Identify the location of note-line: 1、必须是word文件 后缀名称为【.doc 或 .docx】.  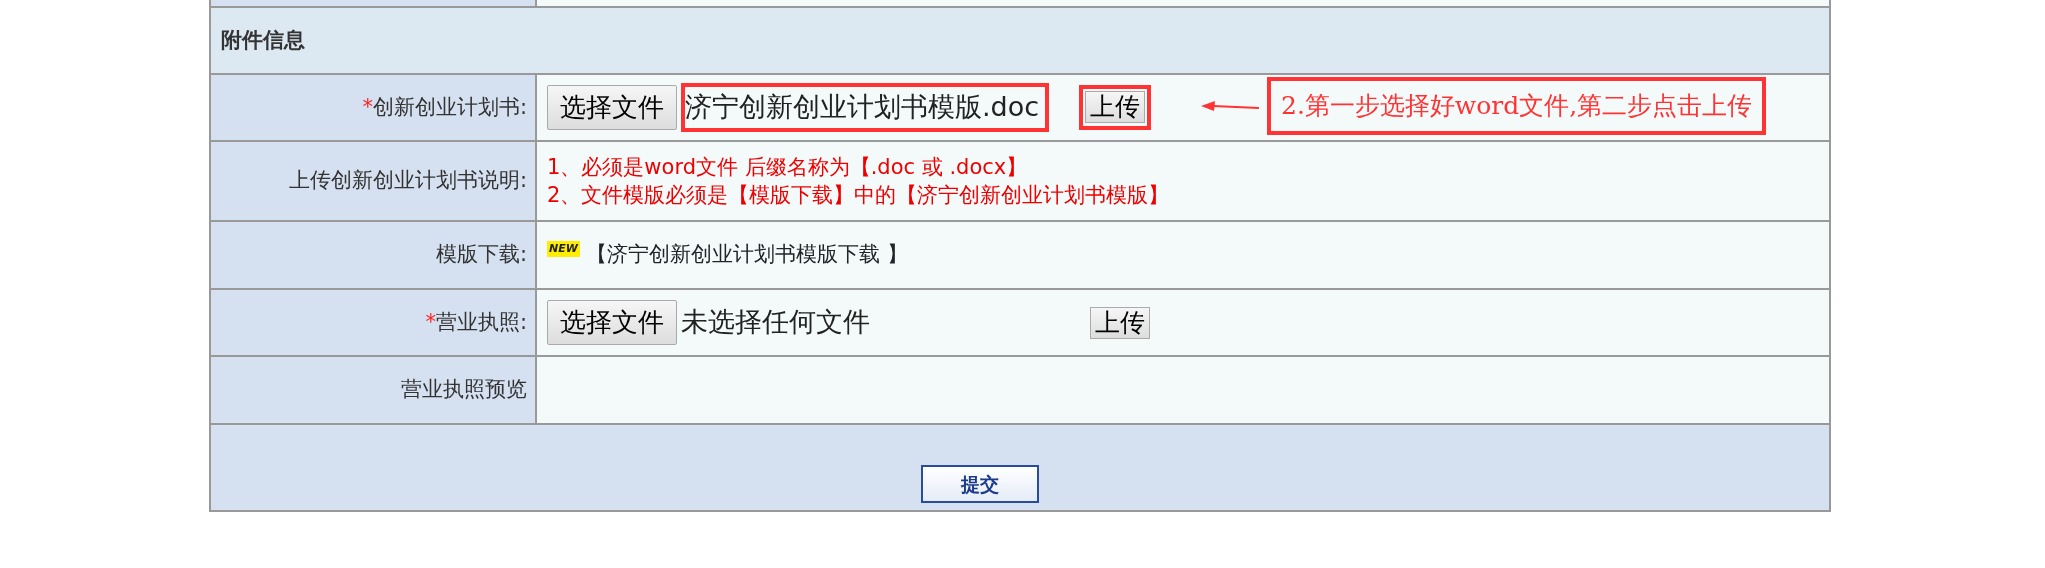
(788, 167).